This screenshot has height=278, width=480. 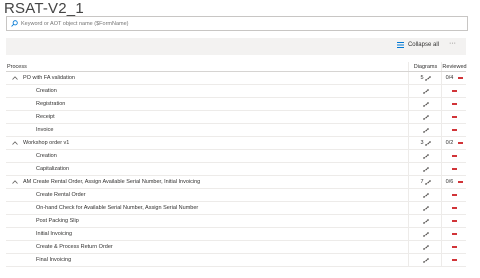 What do you see at coordinates (222, 247) in the screenshot?
I see `process-cell: Create & Process Return Order` at bounding box center [222, 247].